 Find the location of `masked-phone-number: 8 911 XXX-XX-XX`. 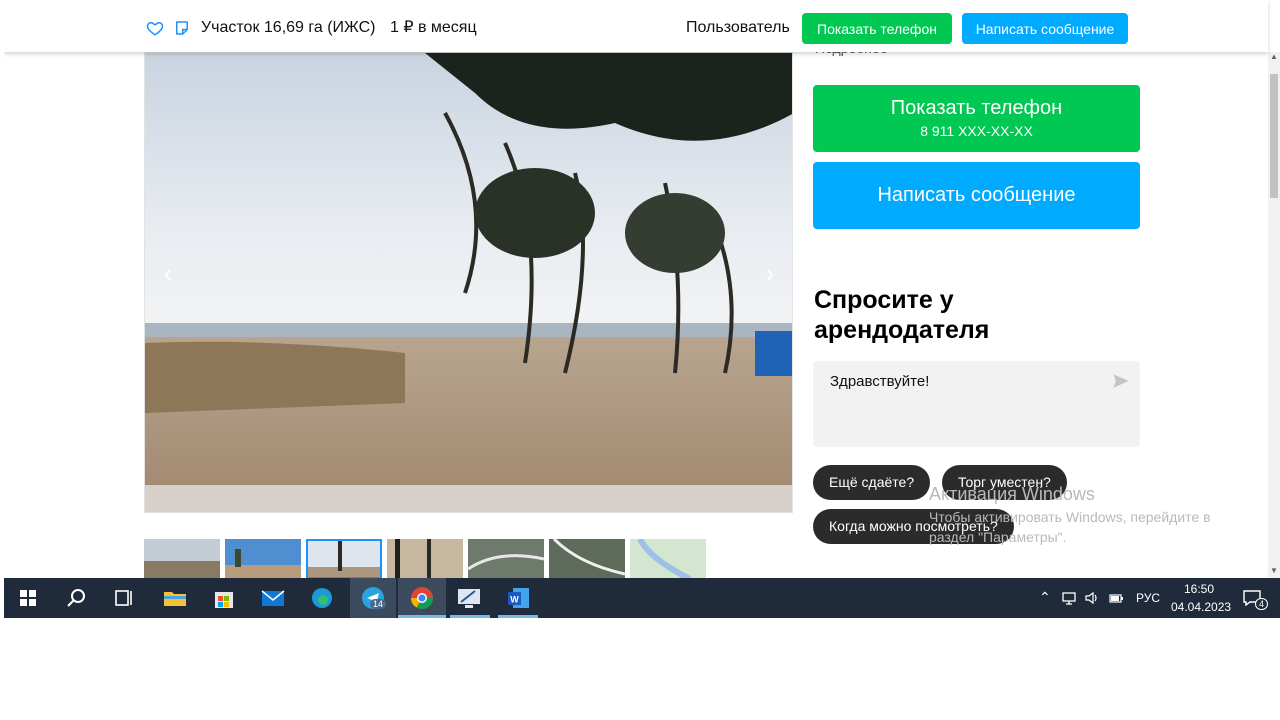

masked-phone-number: 8 911 XXX-XX-XX is located at coordinates (976, 131).